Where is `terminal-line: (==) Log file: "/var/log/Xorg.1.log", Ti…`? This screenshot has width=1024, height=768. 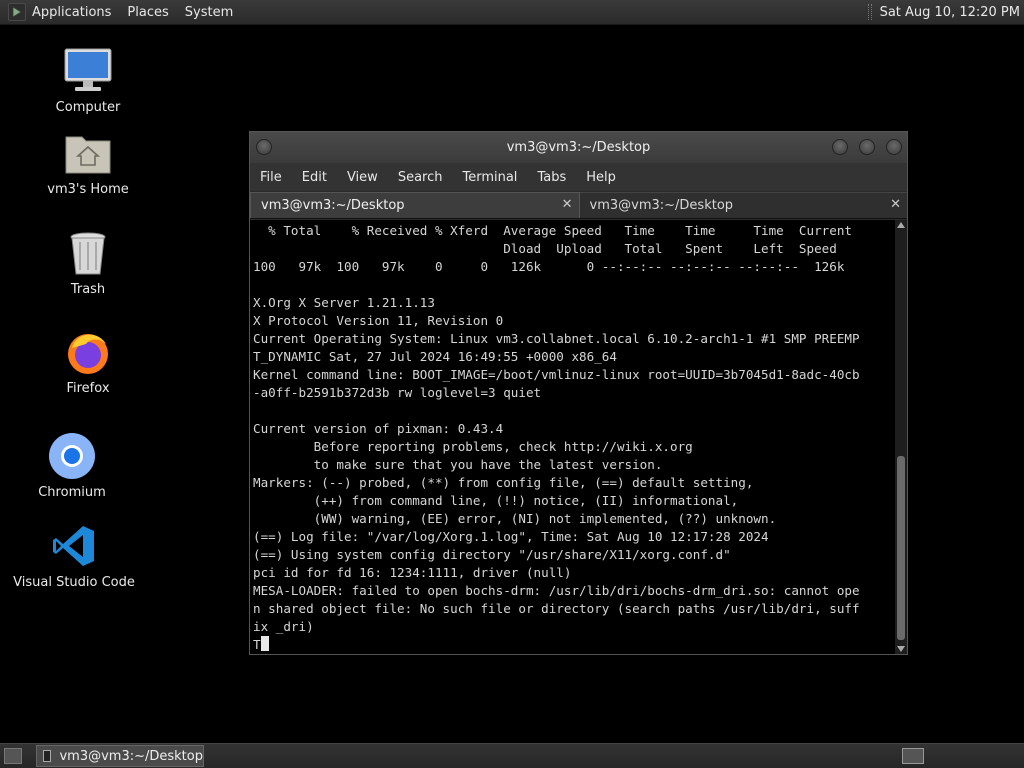 terminal-line: (==) Log file: "/var/log/Xorg.1.log", Ti… is located at coordinates (511, 536).